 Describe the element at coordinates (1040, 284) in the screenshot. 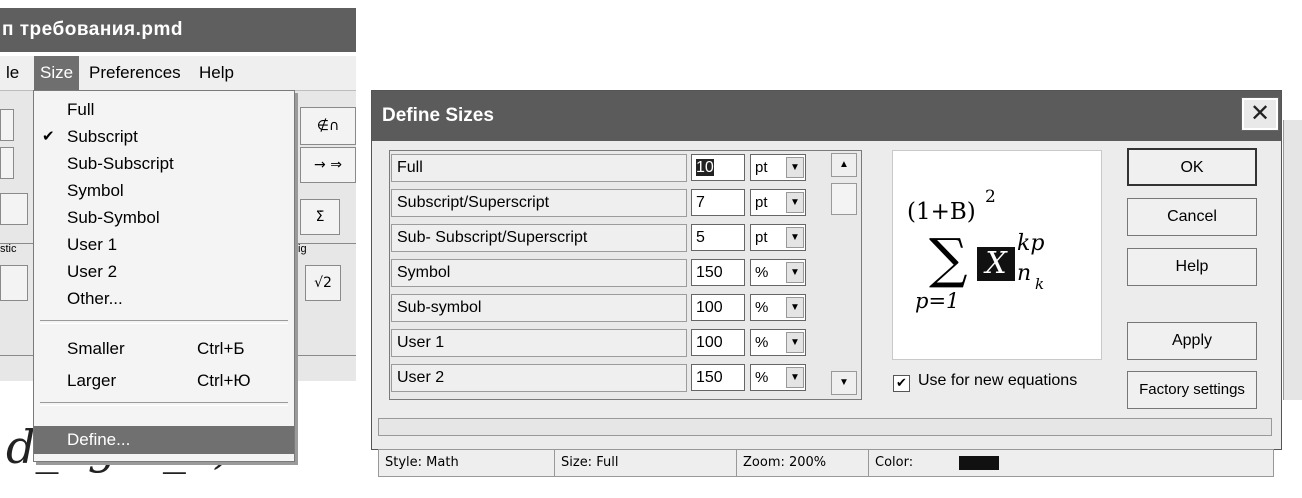

I see `preview-subsubscript: k` at that location.